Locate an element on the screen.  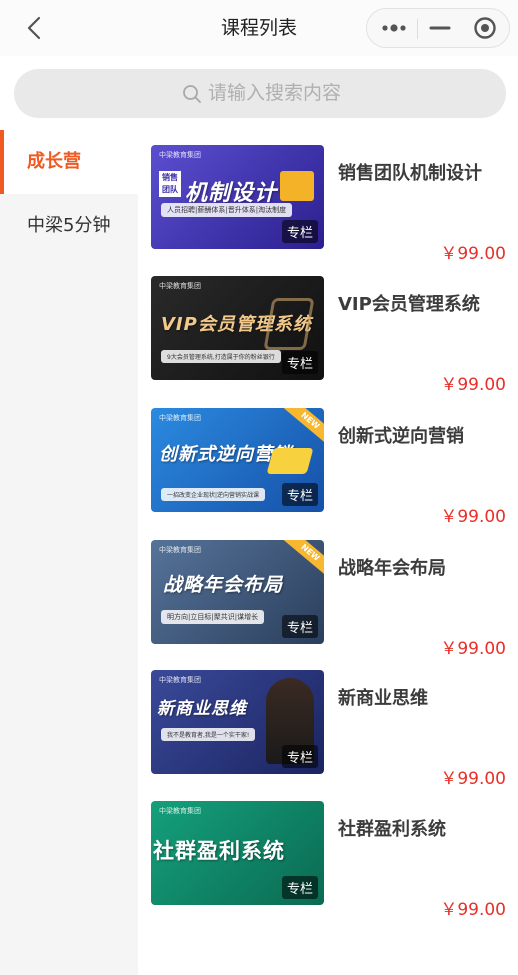
thumb-title: 社群盈利系统 is located at coordinates (219, 851).